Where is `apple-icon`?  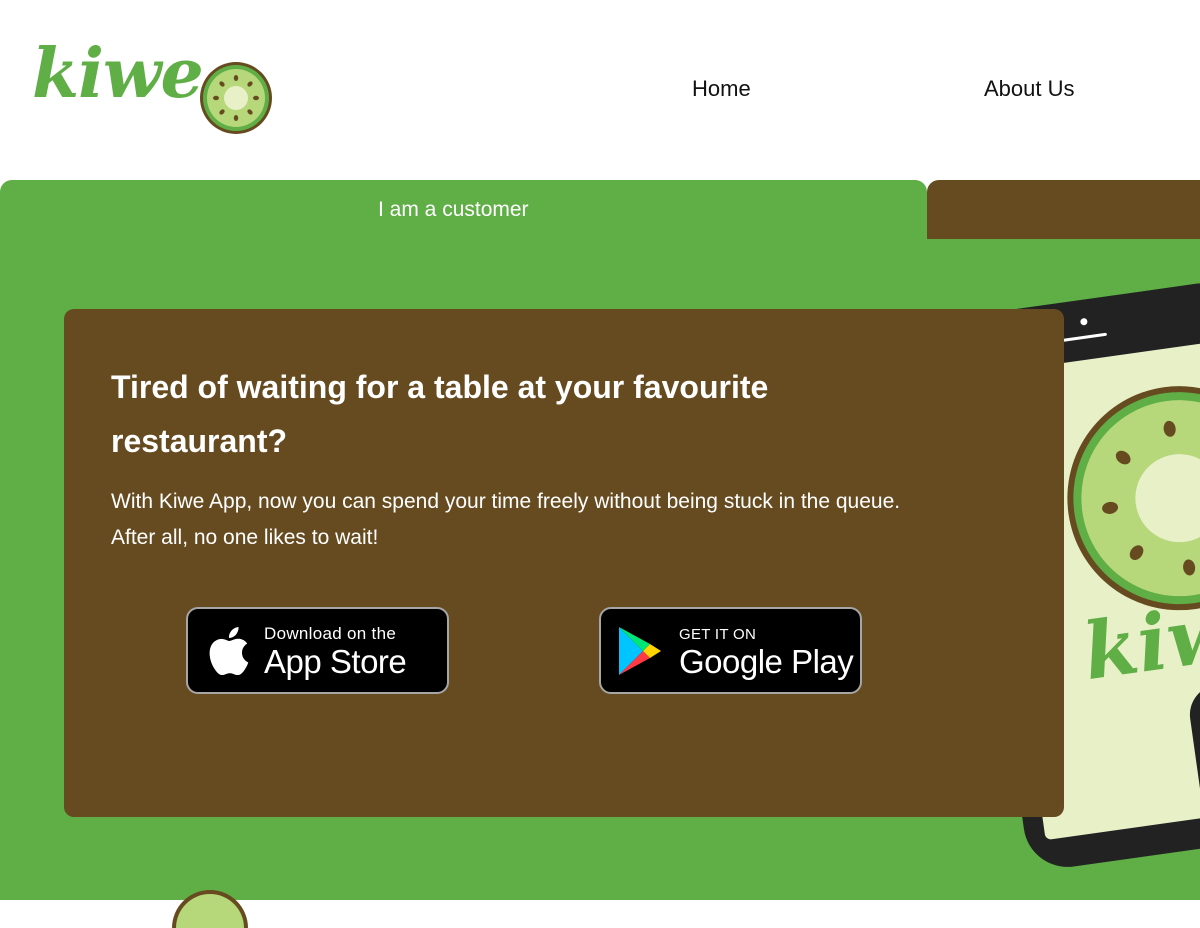 apple-icon is located at coordinates (229, 651).